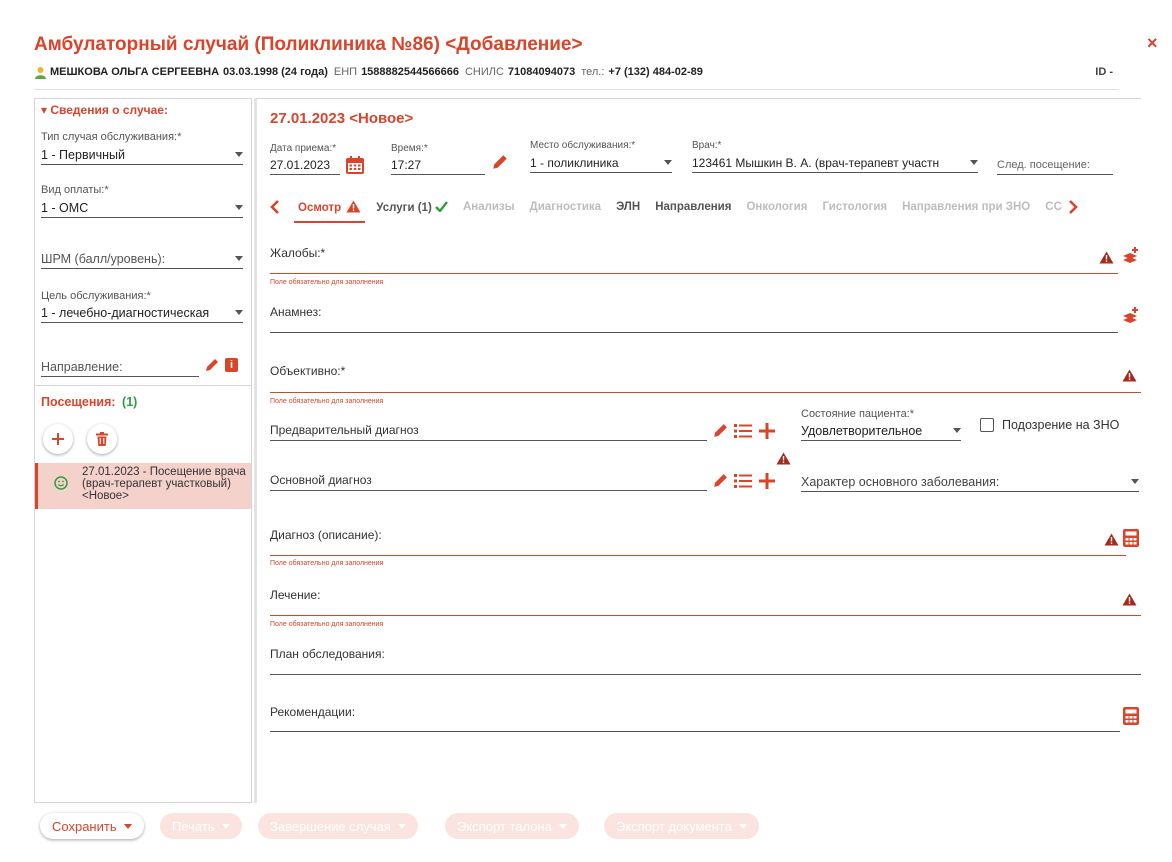 Image resolution: width=1172 pixels, height=862 pixels. Describe the element at coordinates (966, 207) in the screenshot. I see `tab-zno-referrals: Направления при ЗНО` at that location.